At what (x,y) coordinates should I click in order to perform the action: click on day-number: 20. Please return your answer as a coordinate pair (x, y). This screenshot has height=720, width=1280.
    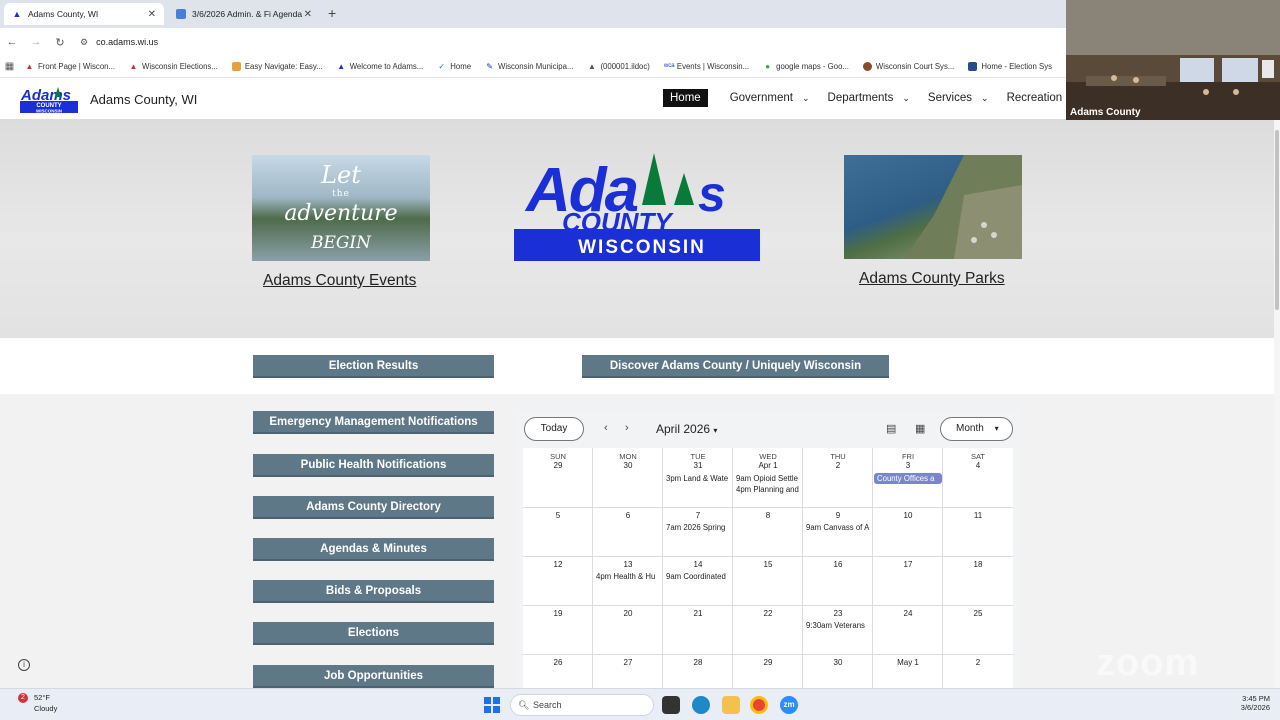
    Looking at the image, I should click on (628, 613).